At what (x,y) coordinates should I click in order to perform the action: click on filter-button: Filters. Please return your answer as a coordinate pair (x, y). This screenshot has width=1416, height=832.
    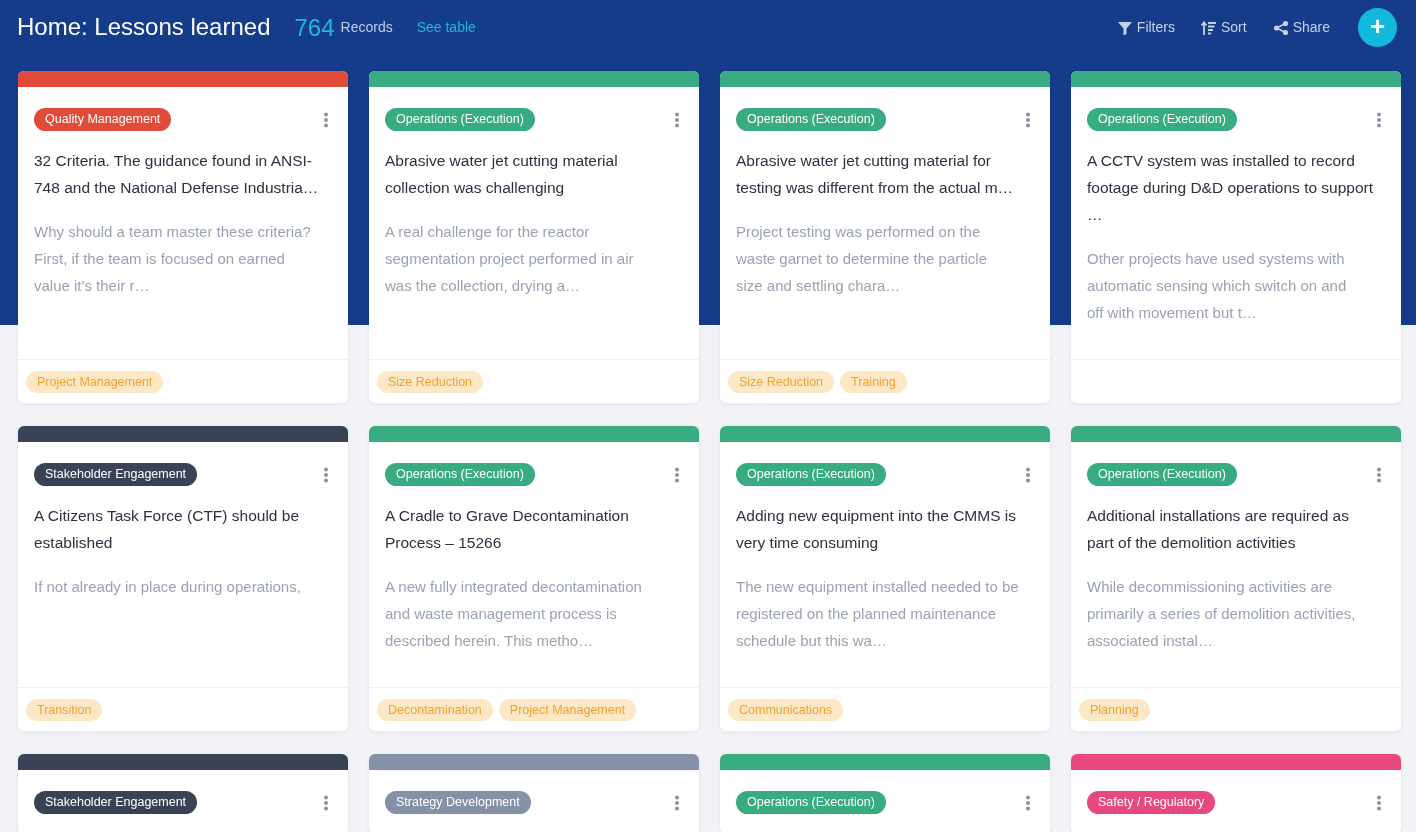
    Looking at the image, I should click on (1145, 27).